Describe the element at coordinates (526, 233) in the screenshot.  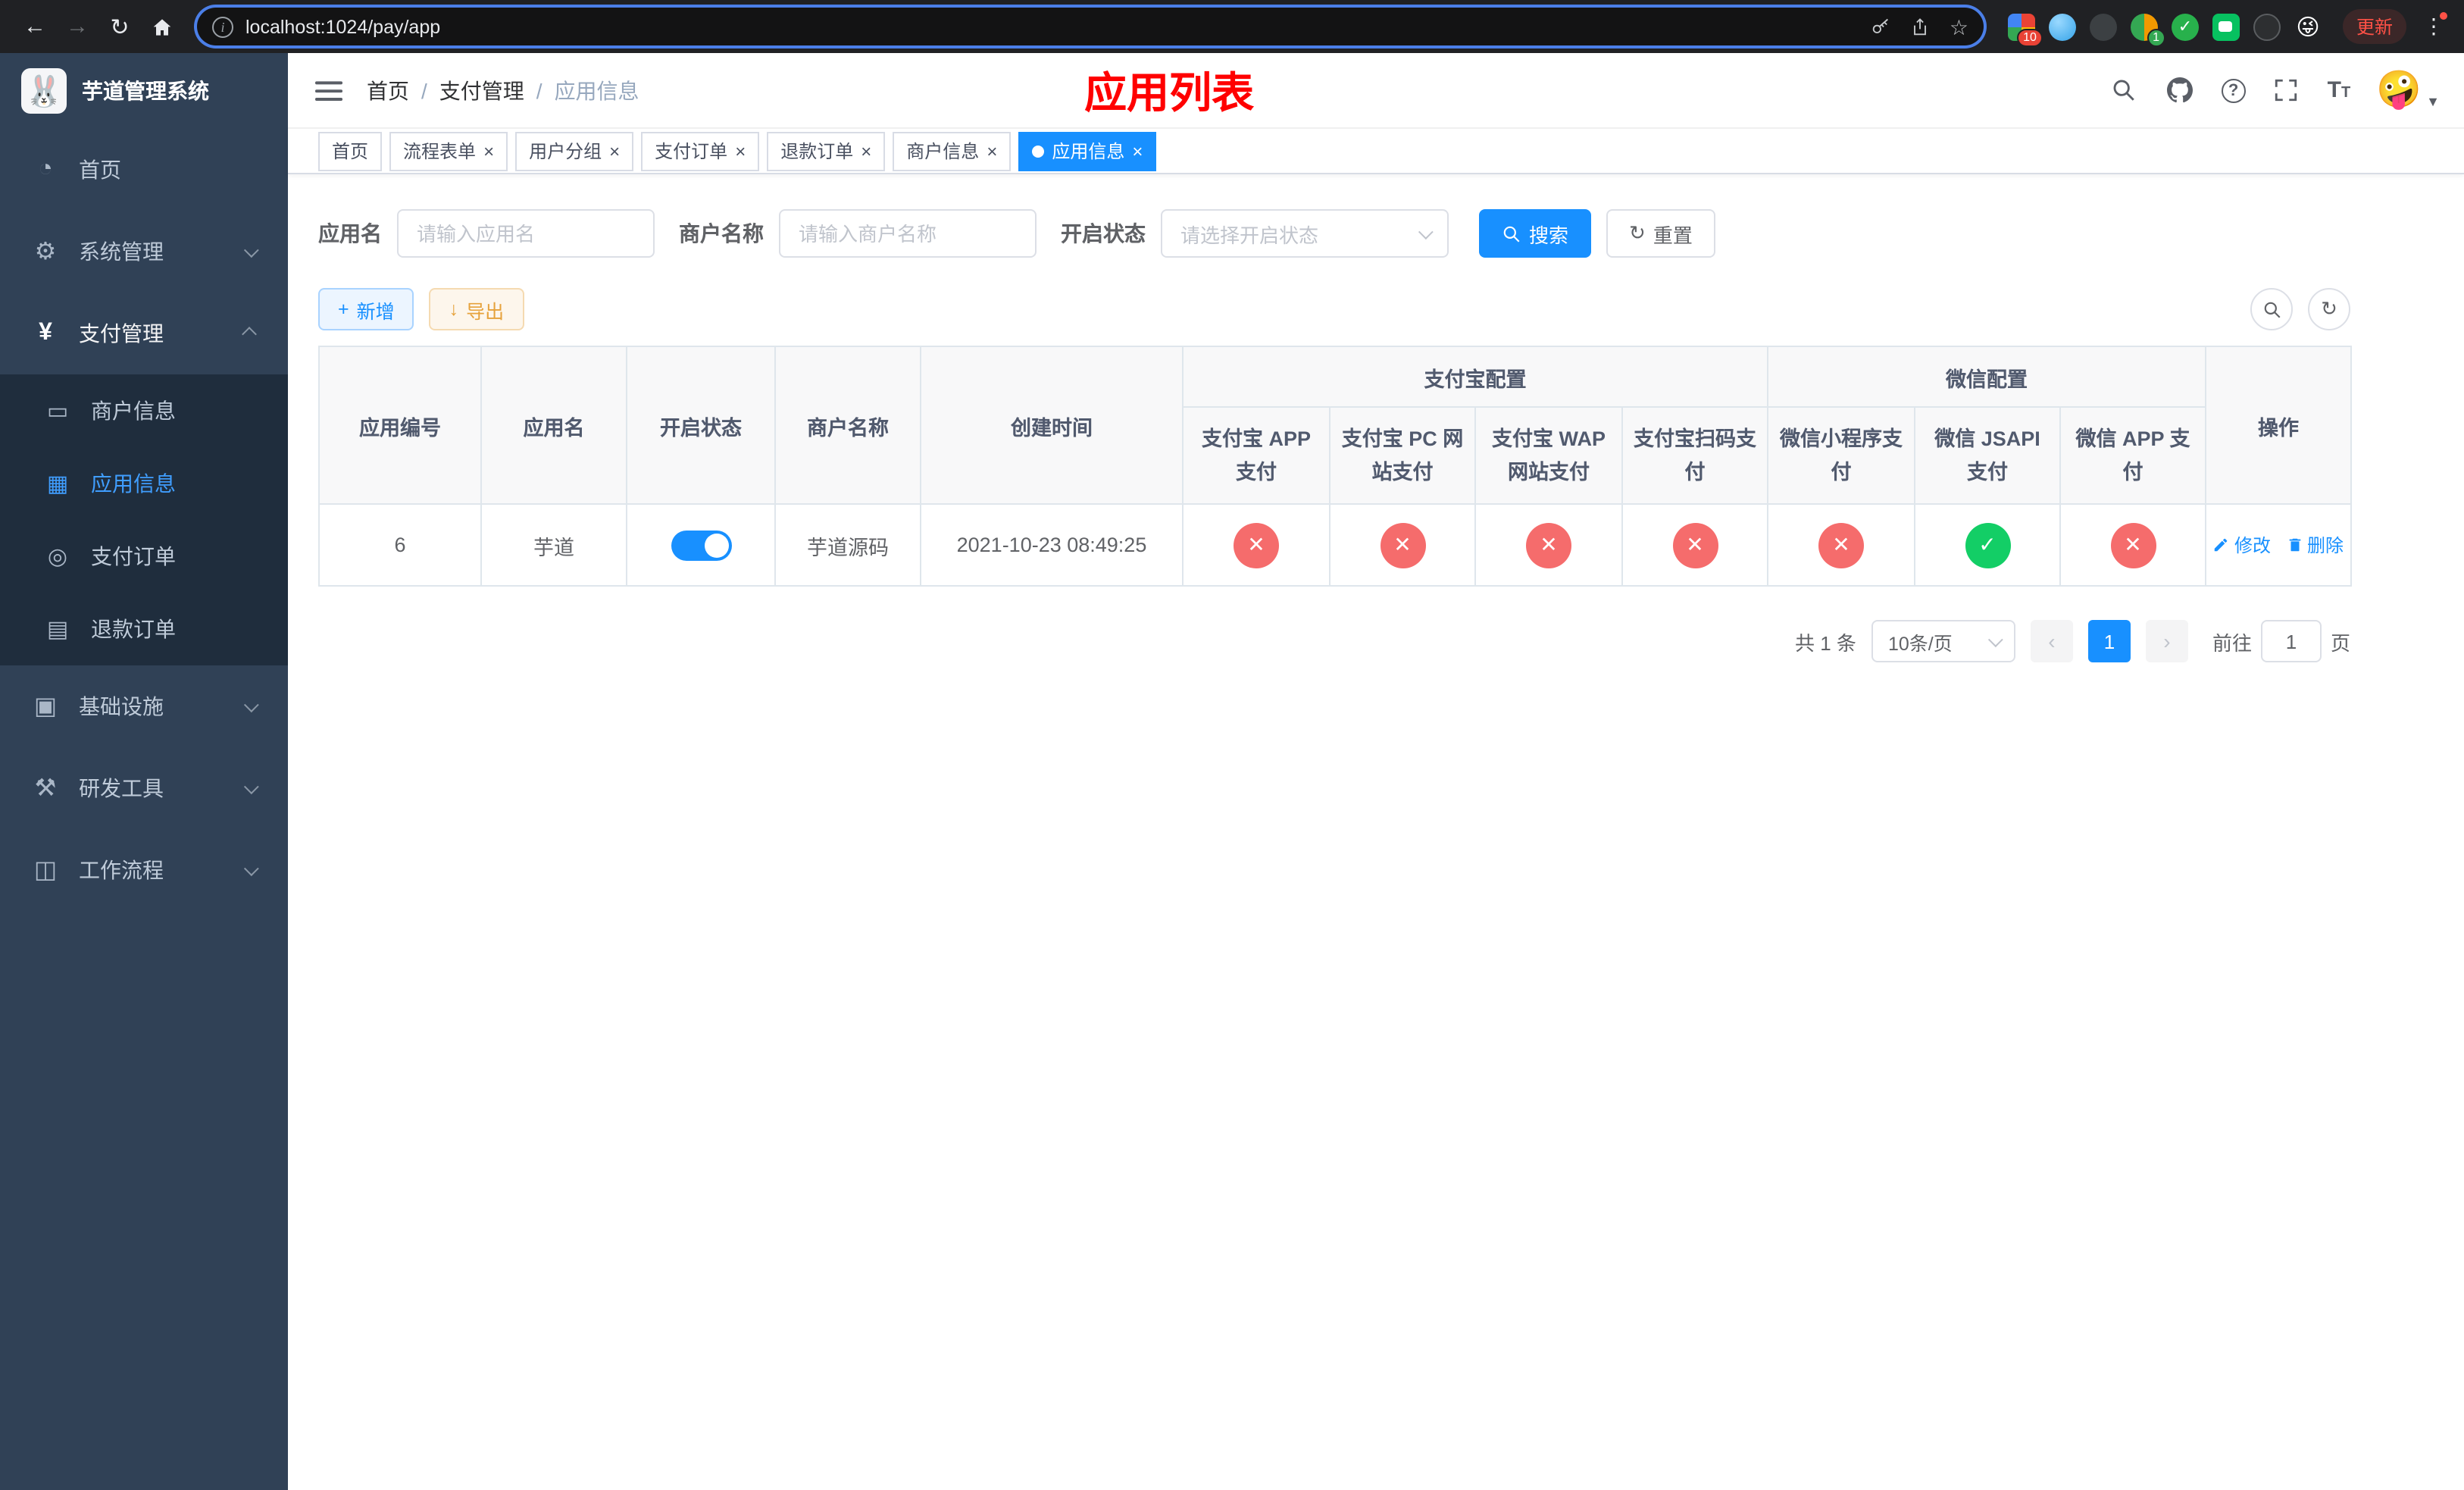
I see `app-name-input` at that location.